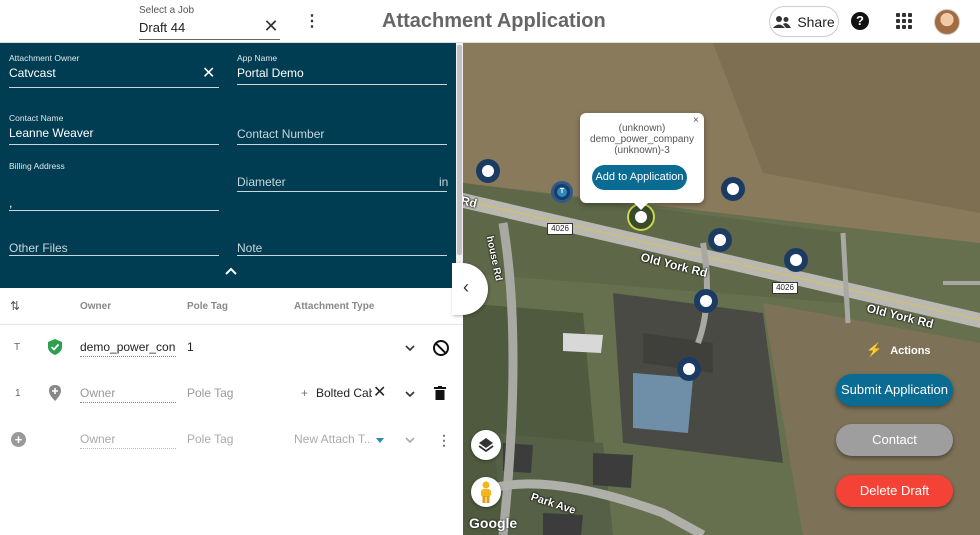 Image resolution: width=980 pixels, height=535 pixels. I want to click on pegman-icon, so click(486, 492).